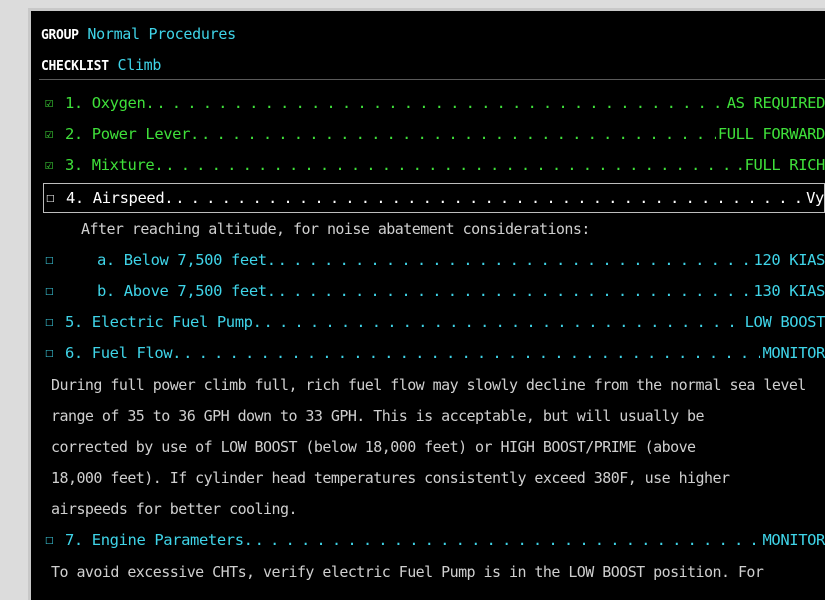  I want to click on checklist-item-below-7500: ☐ a. Below 7,500 feet. 120 KIAS, so click(435, 260).